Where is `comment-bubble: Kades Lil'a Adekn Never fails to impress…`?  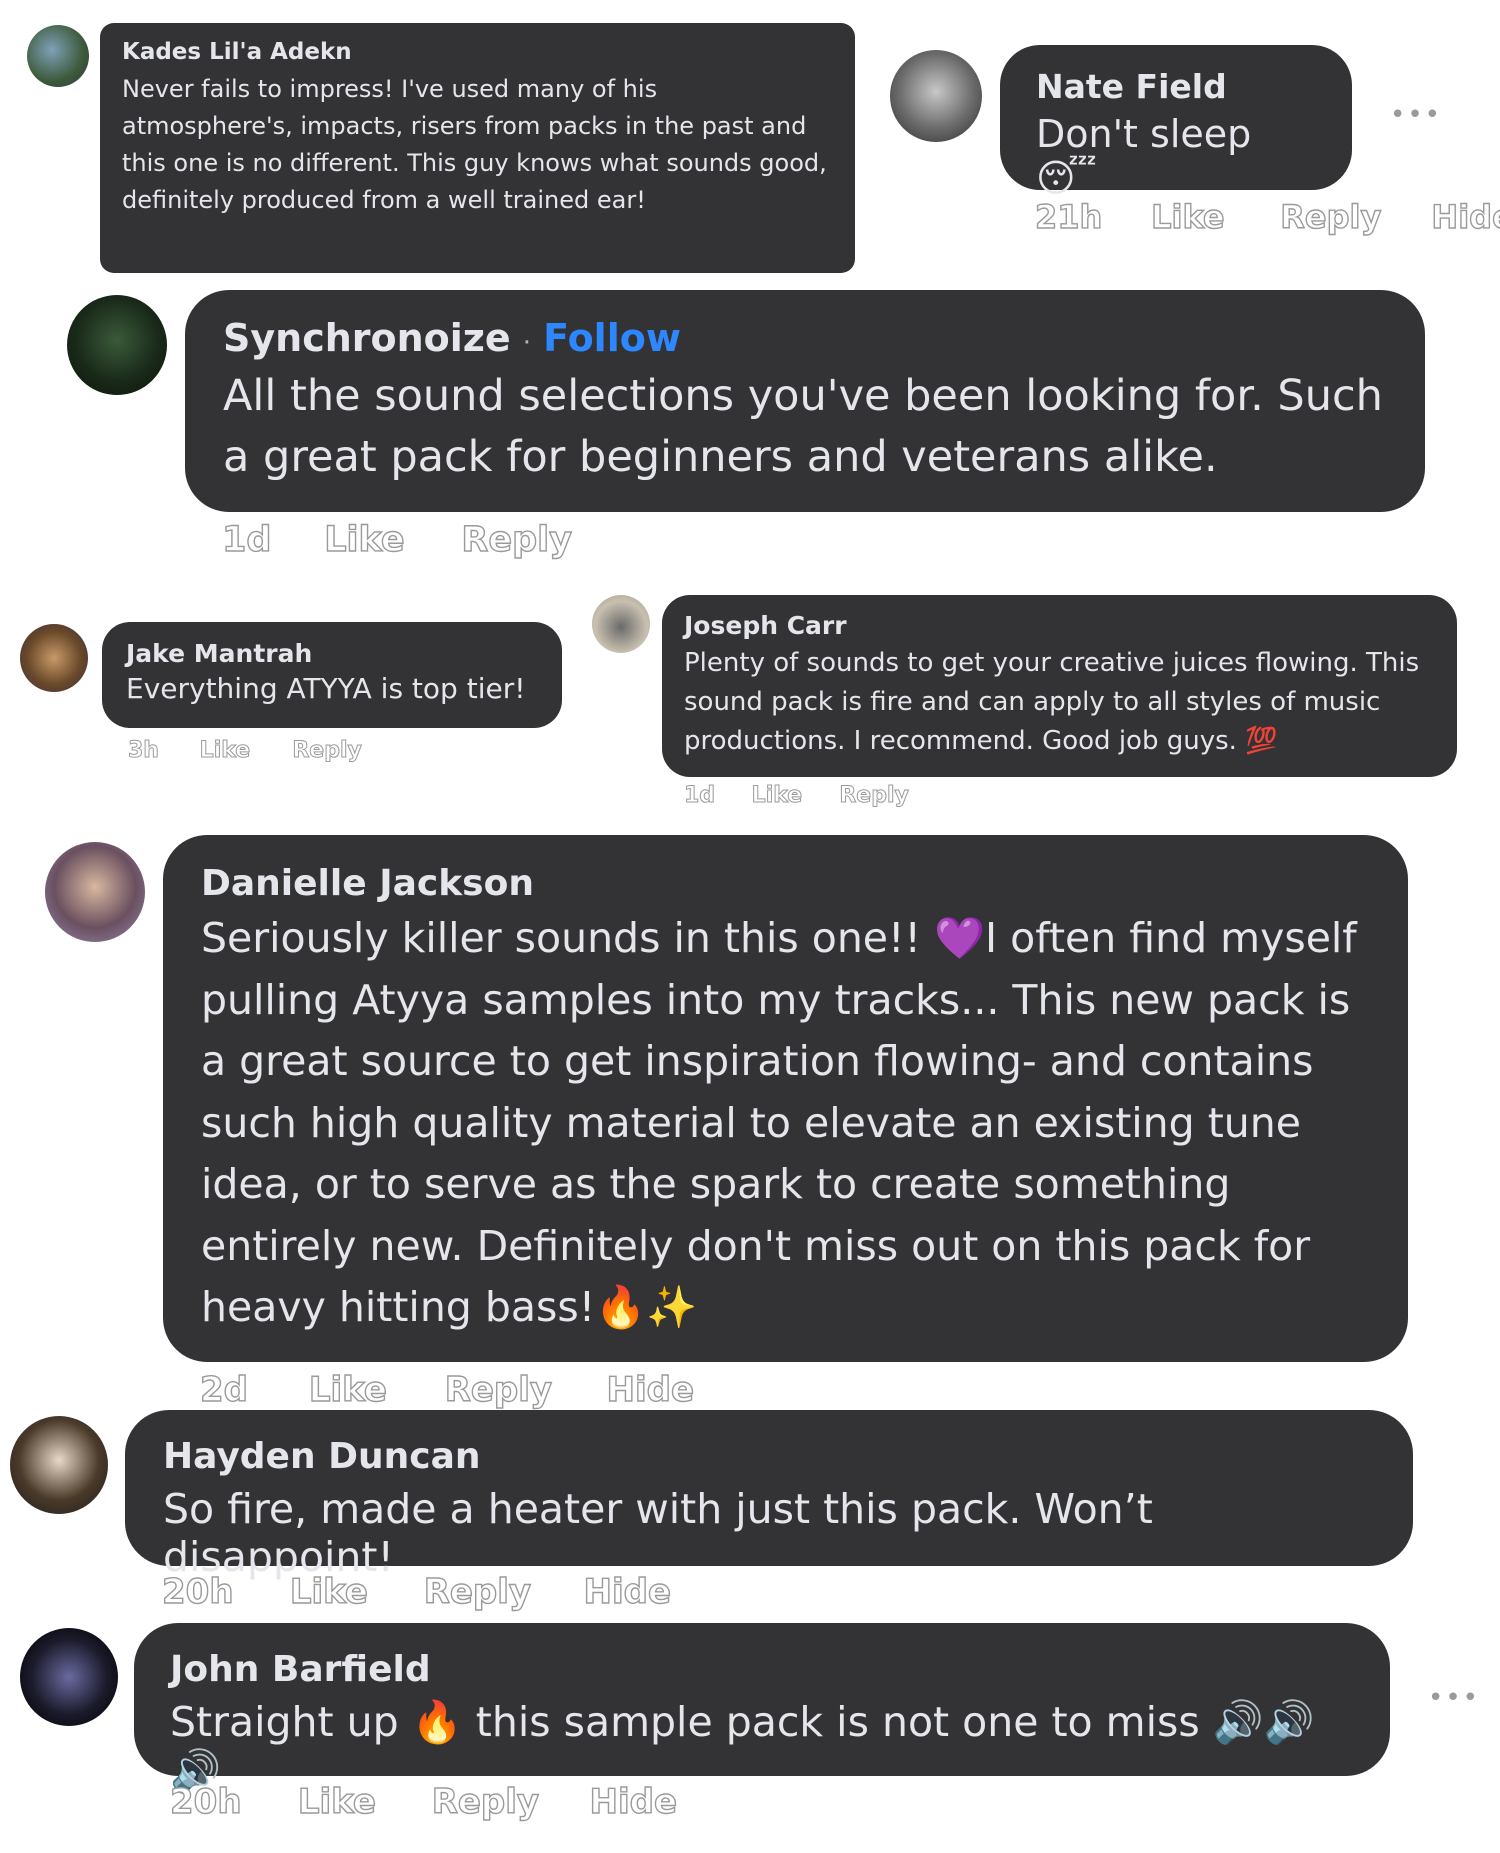
comment-bubble: Kades Lil'a Adekn Never fails to impress… is located at coordinates (477, 148).